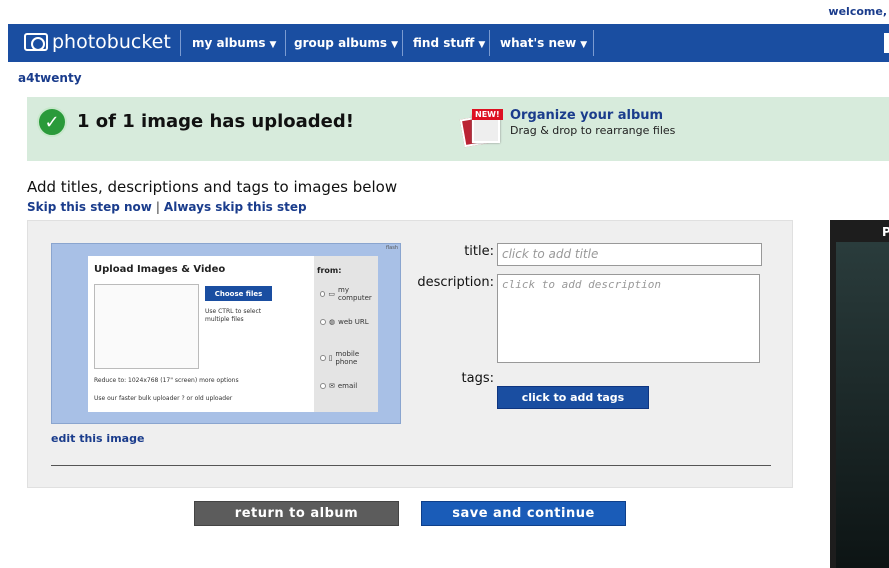 This screenshot has width=889, height=568. What do you see at coordinates (481, 128) in the screenshot?
I see `organize-album-image: NEW!` at bounding box center [481, 128].